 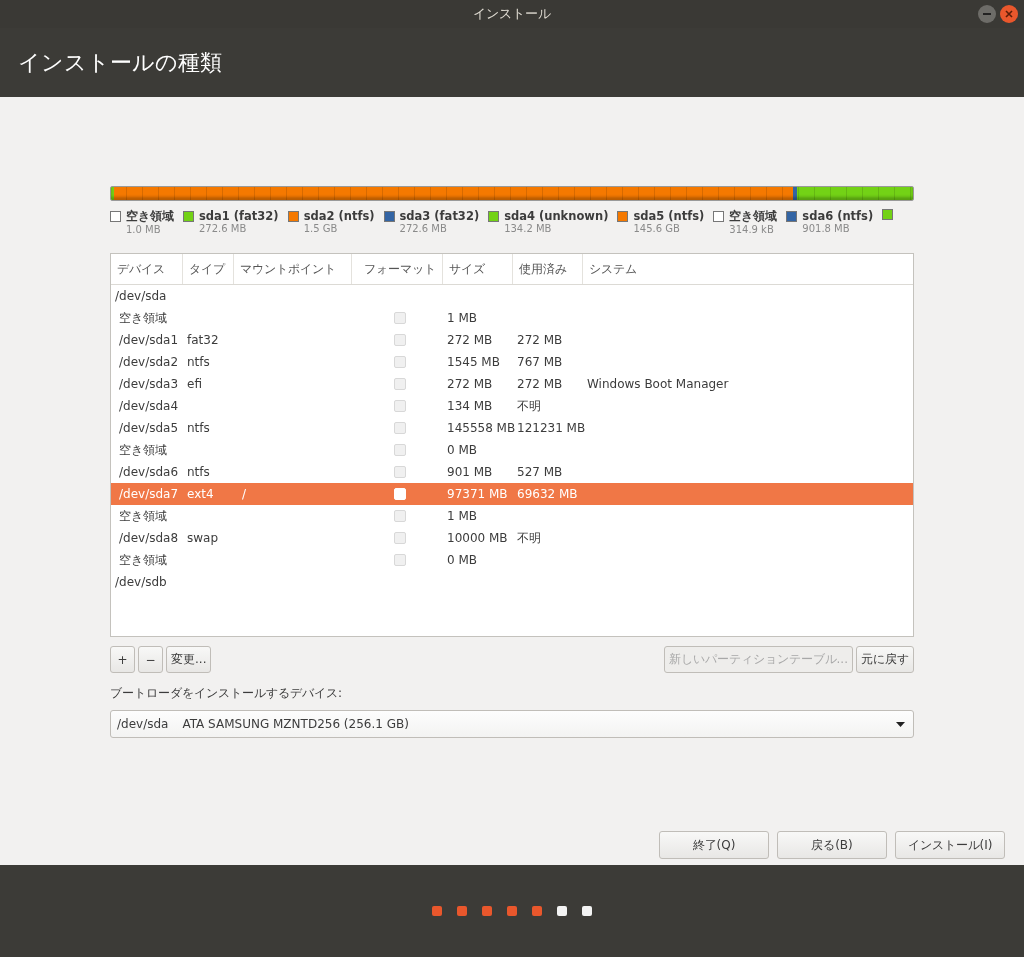 I want to click on table-row: /dev/sda2 ntfs 1545 MB 767 MB, so click(x=512, y=362).